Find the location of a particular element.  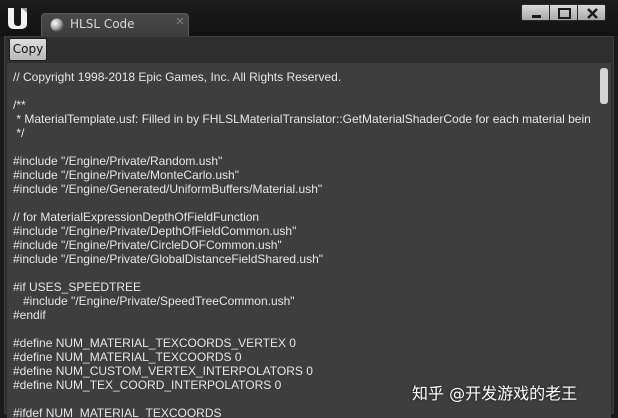

unreal-engine-logo-icon is located at coordinates (17, 18).